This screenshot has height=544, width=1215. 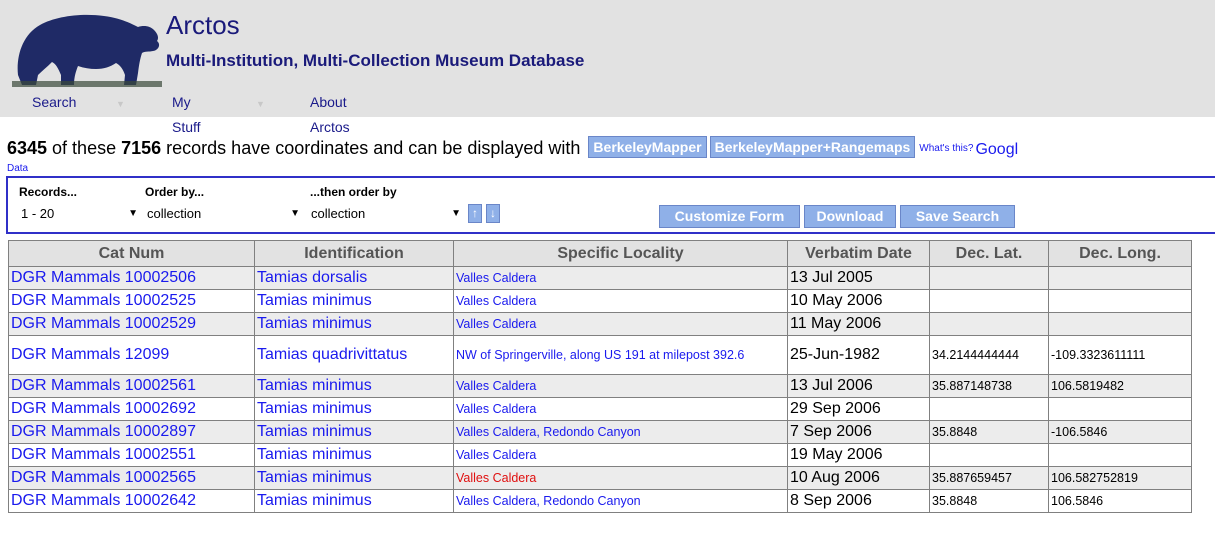 What do you see at coordinates (858, 324) in the screenshot?
I see `verbatim-date-cell: 11 May 2006` at bounding box center [858, 324].